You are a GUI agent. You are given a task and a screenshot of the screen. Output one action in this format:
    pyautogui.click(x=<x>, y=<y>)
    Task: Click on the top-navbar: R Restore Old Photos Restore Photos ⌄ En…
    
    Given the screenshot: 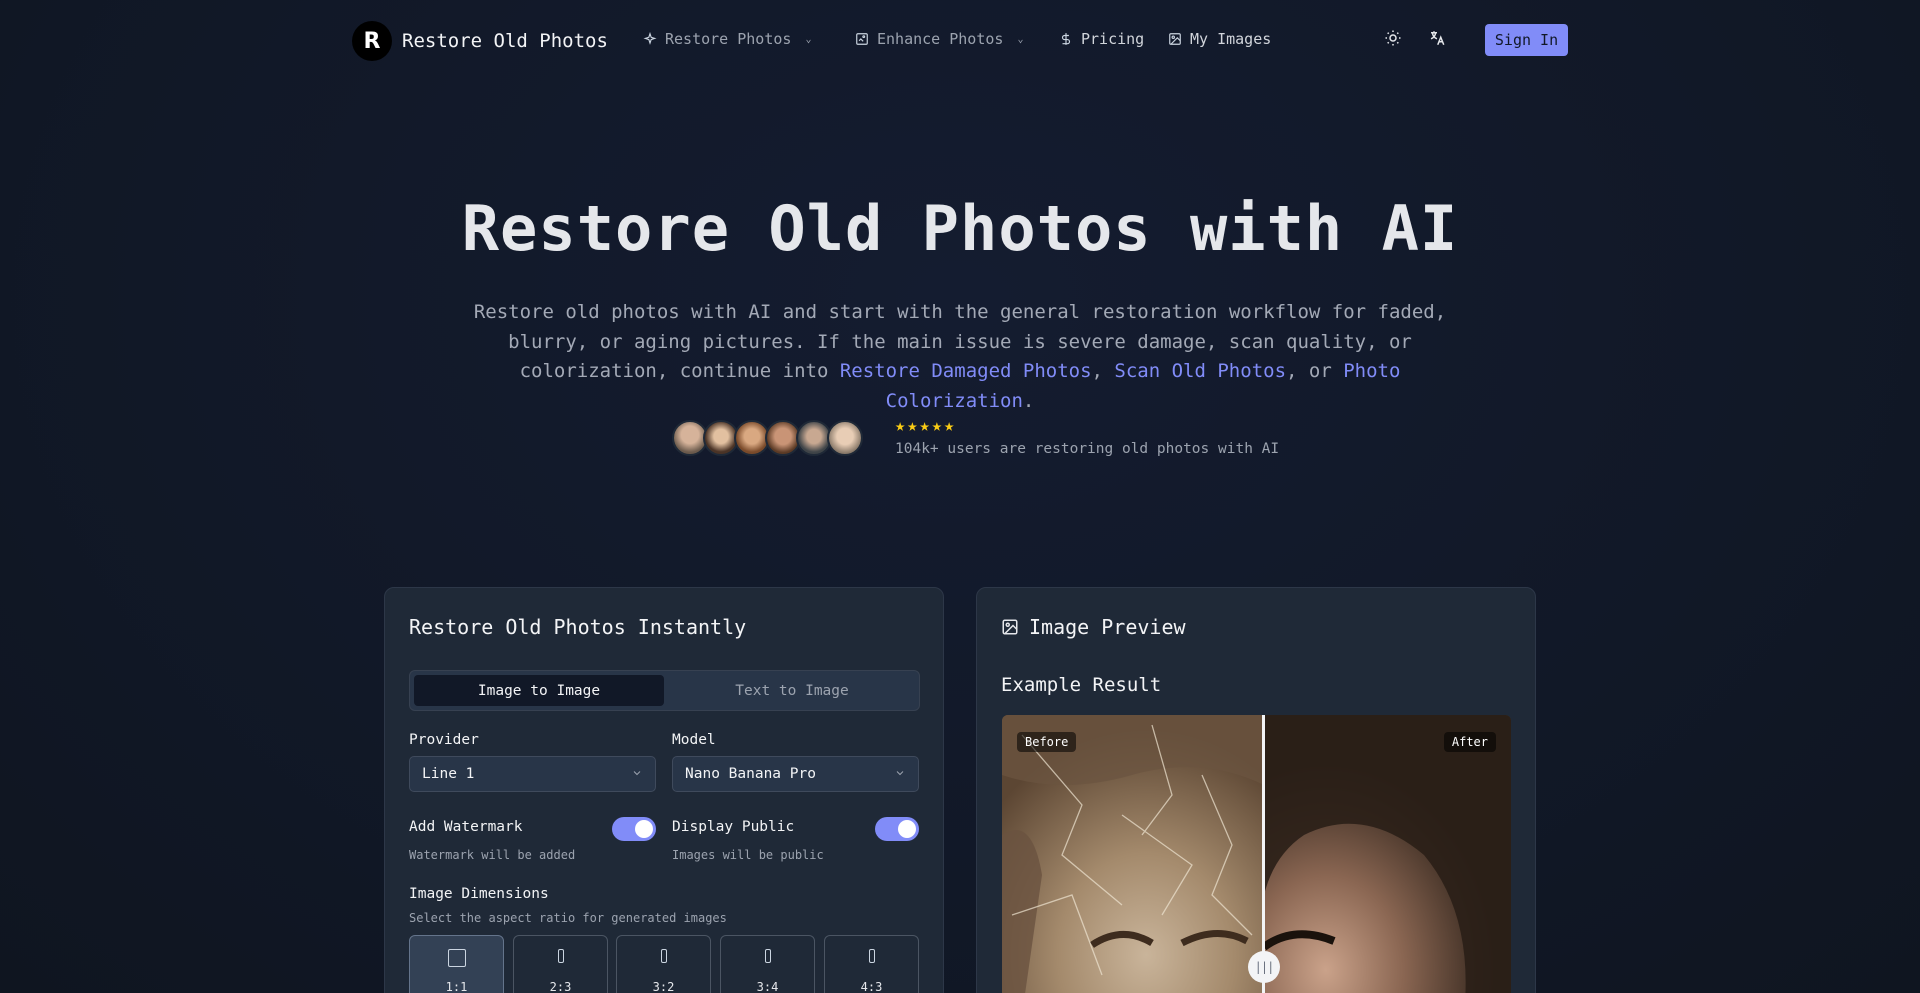 What is the action you would take?
    pyautogui.click(x=960, y=40)
    